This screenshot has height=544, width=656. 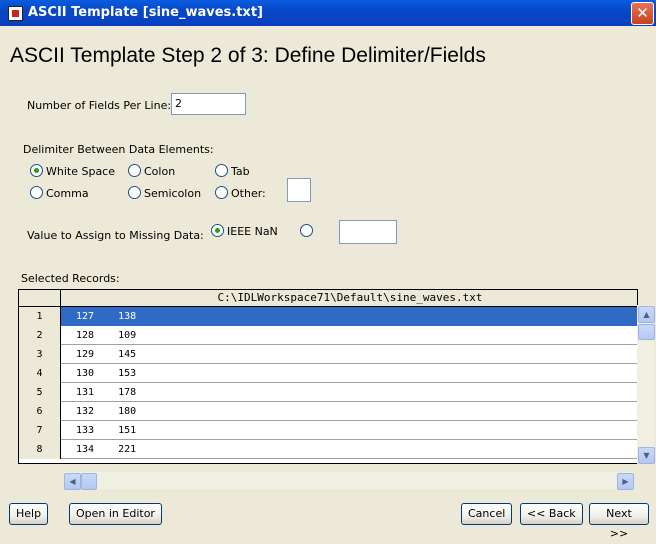 I want to click on radio-ieee-nan: IEEE NaN, so click(x=244, y=231).